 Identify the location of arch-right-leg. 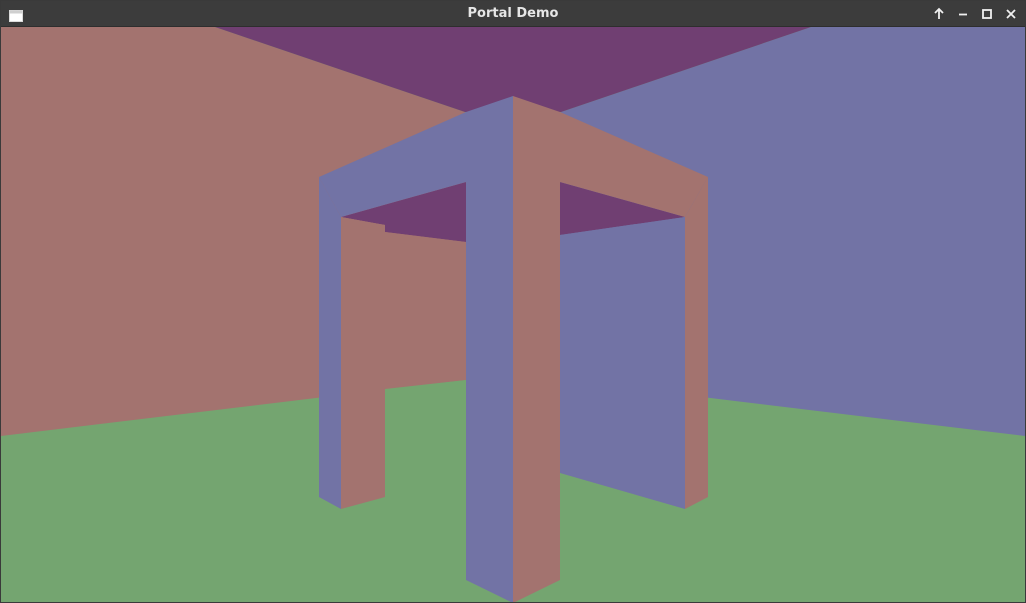
(696, 343).